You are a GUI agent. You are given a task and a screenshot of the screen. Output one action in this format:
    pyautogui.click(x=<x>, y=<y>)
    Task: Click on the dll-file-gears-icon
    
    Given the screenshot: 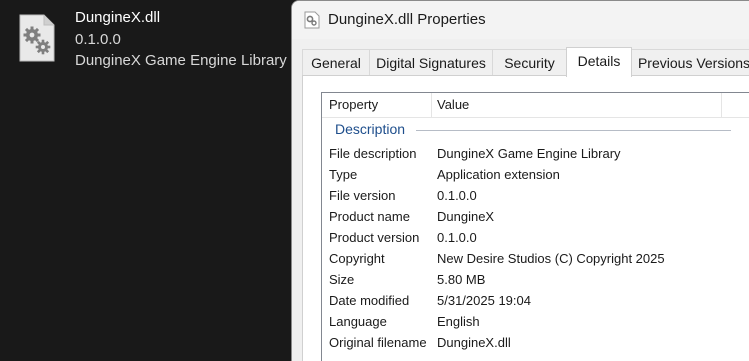 What is the action you would take?
    pyautogui.click(x=37, y=38)
    